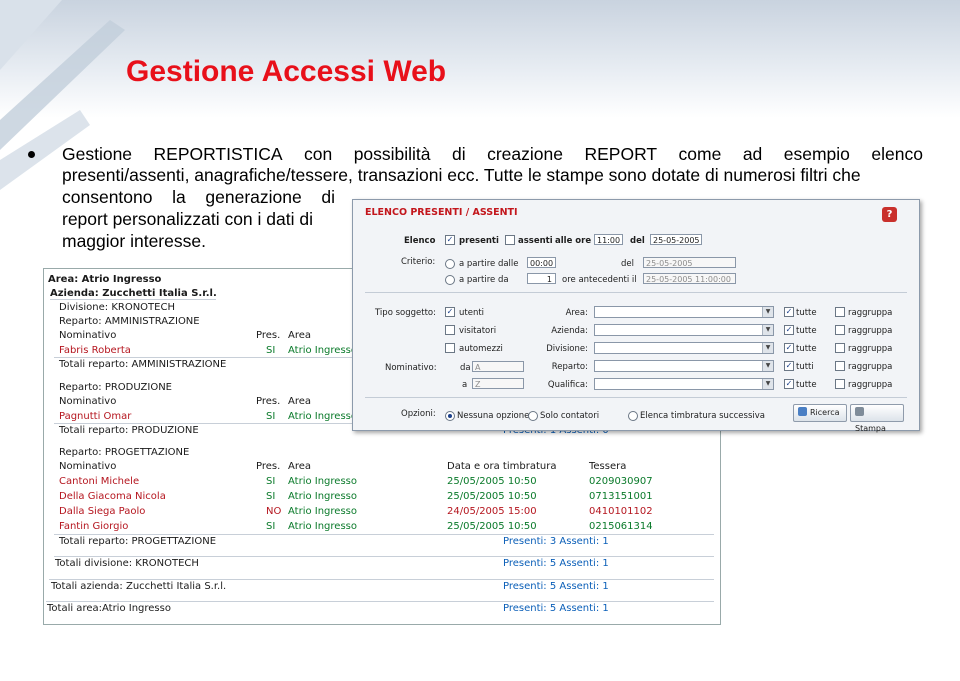  I want to click on row-nome: Fantin Giorgio, so click(94, 526).